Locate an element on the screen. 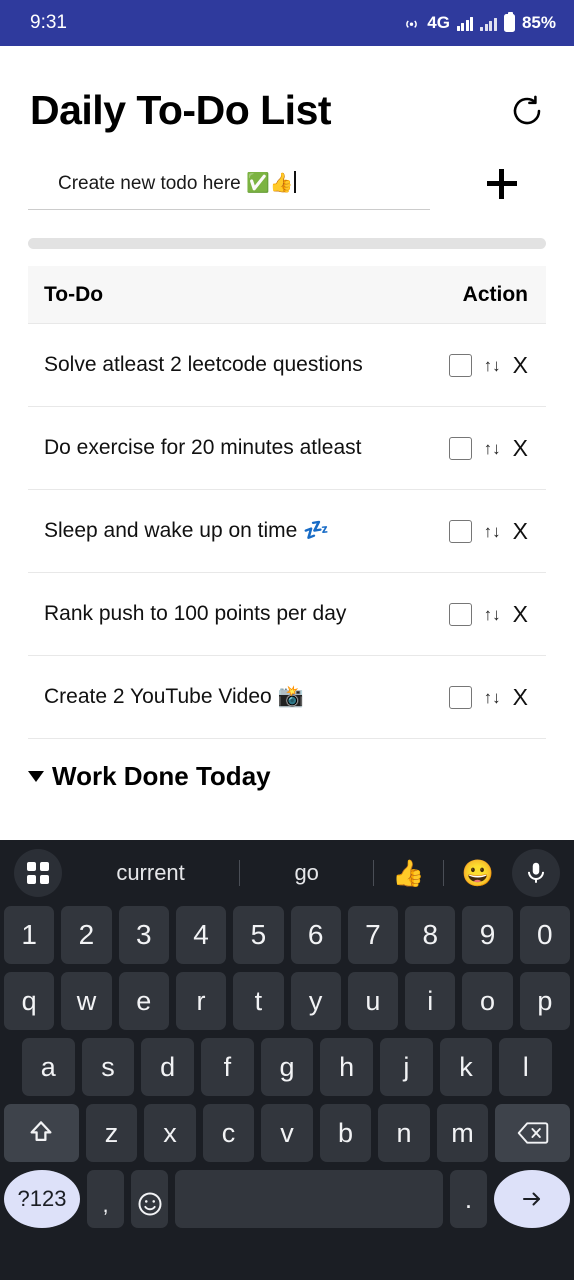  key-8: 8 is located at coordinates (430, 935).